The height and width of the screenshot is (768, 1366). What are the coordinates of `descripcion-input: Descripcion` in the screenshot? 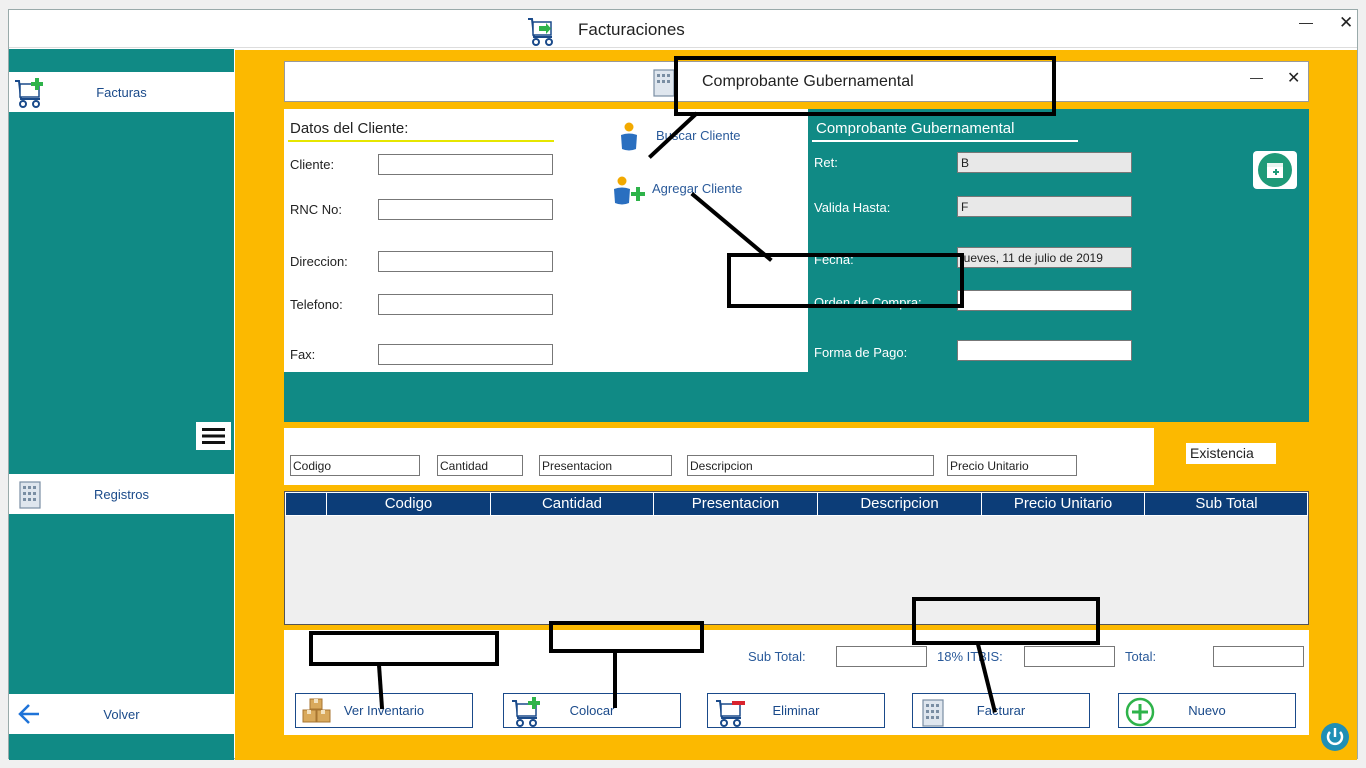 It's located at (810, 465).